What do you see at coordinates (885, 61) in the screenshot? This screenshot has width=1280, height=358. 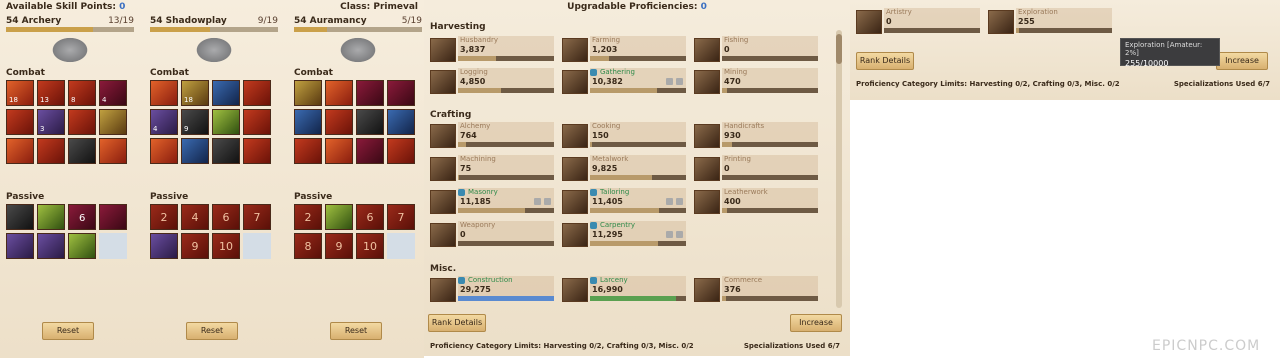 I see `zoom-rank-details-button: Rank Details` at bounding box center [885, 61].